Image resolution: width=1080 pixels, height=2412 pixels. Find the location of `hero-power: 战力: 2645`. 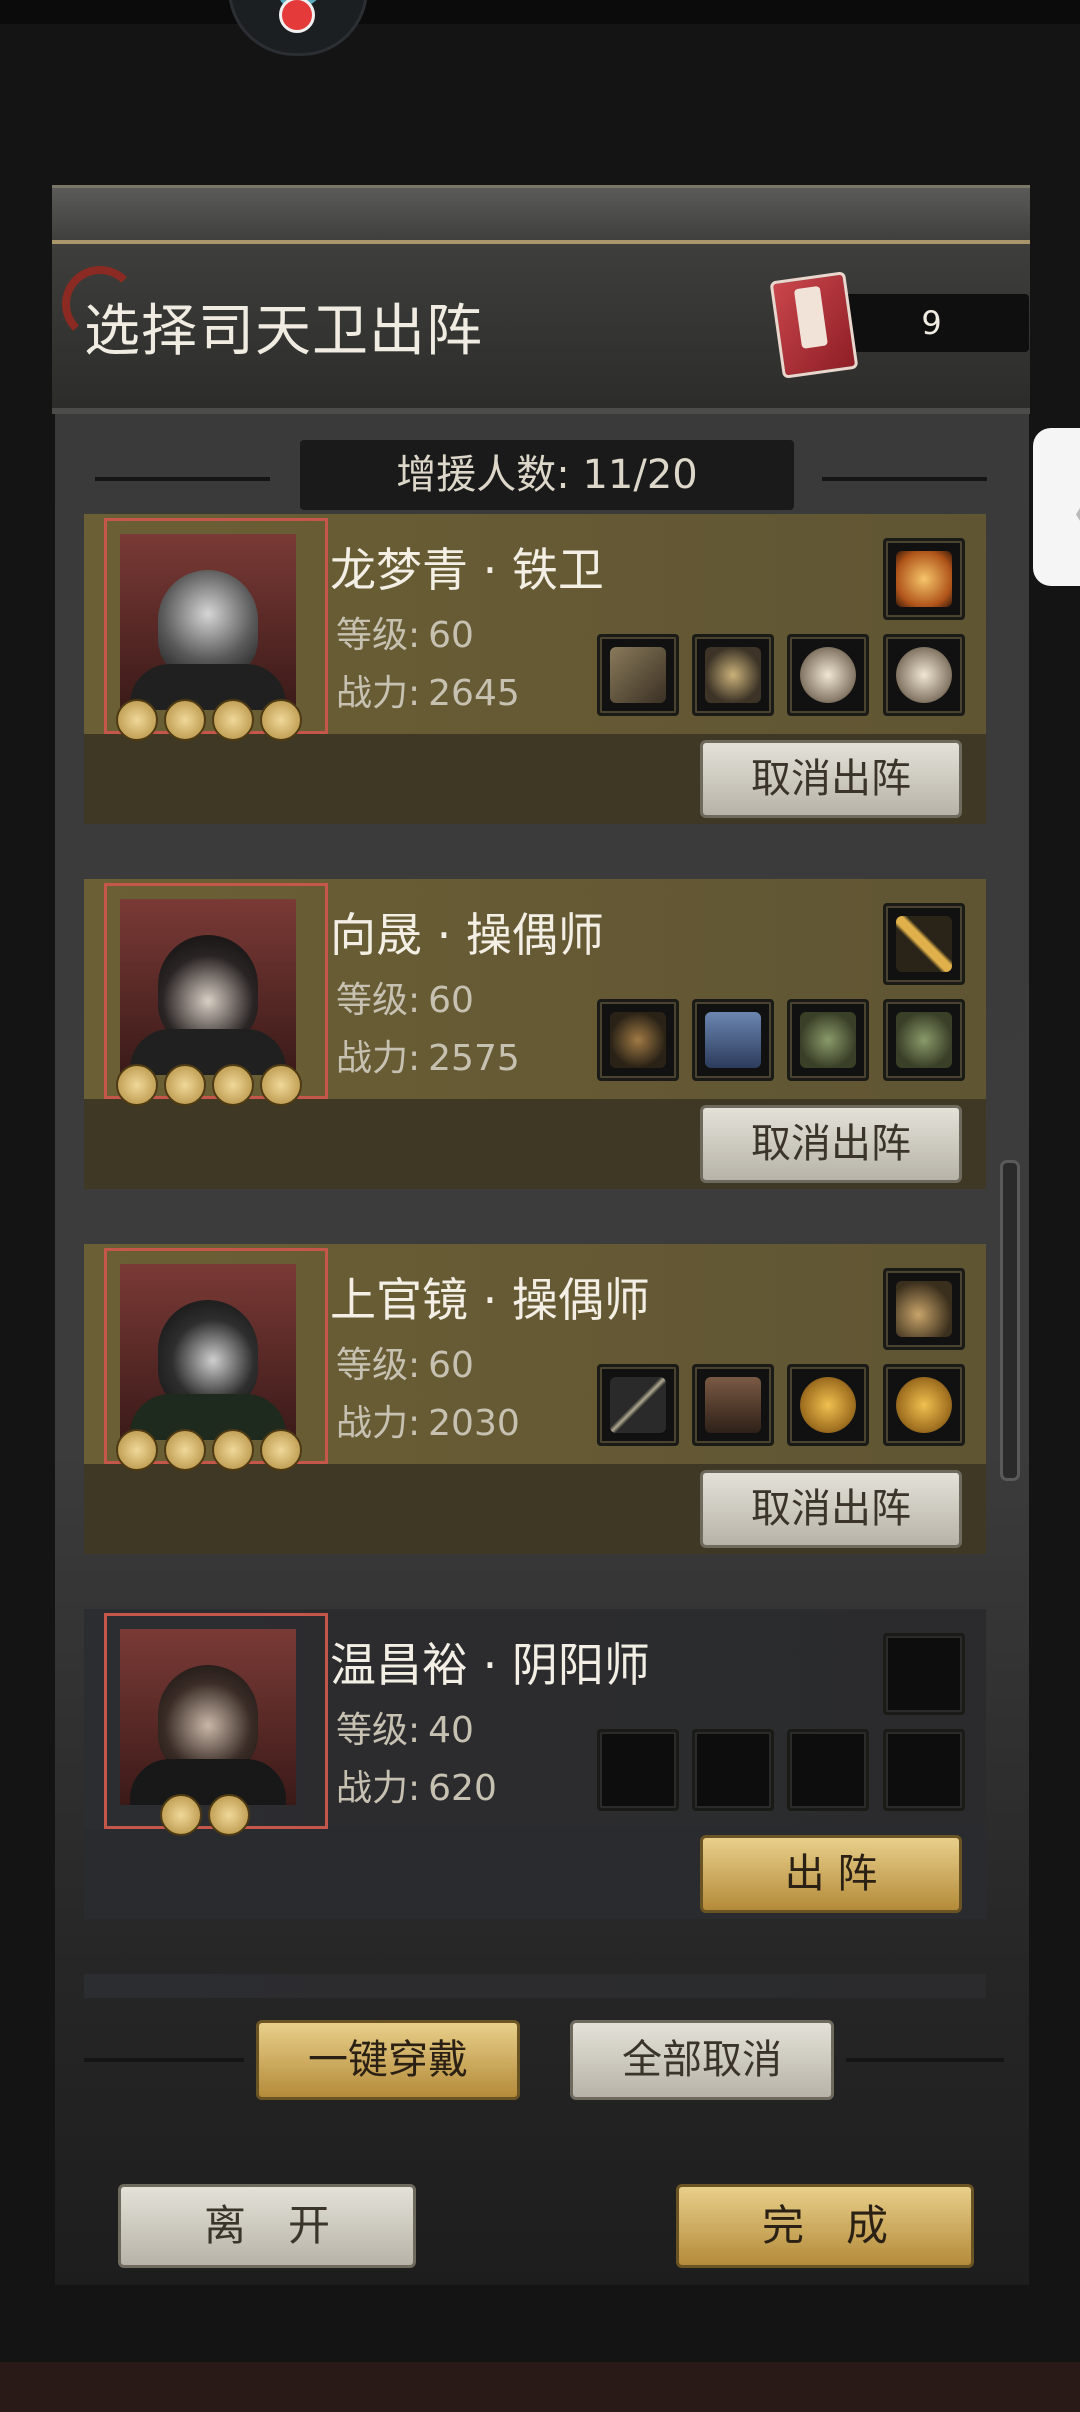

hero-power: 战力: 2645 is located at coordinates (428, 693).